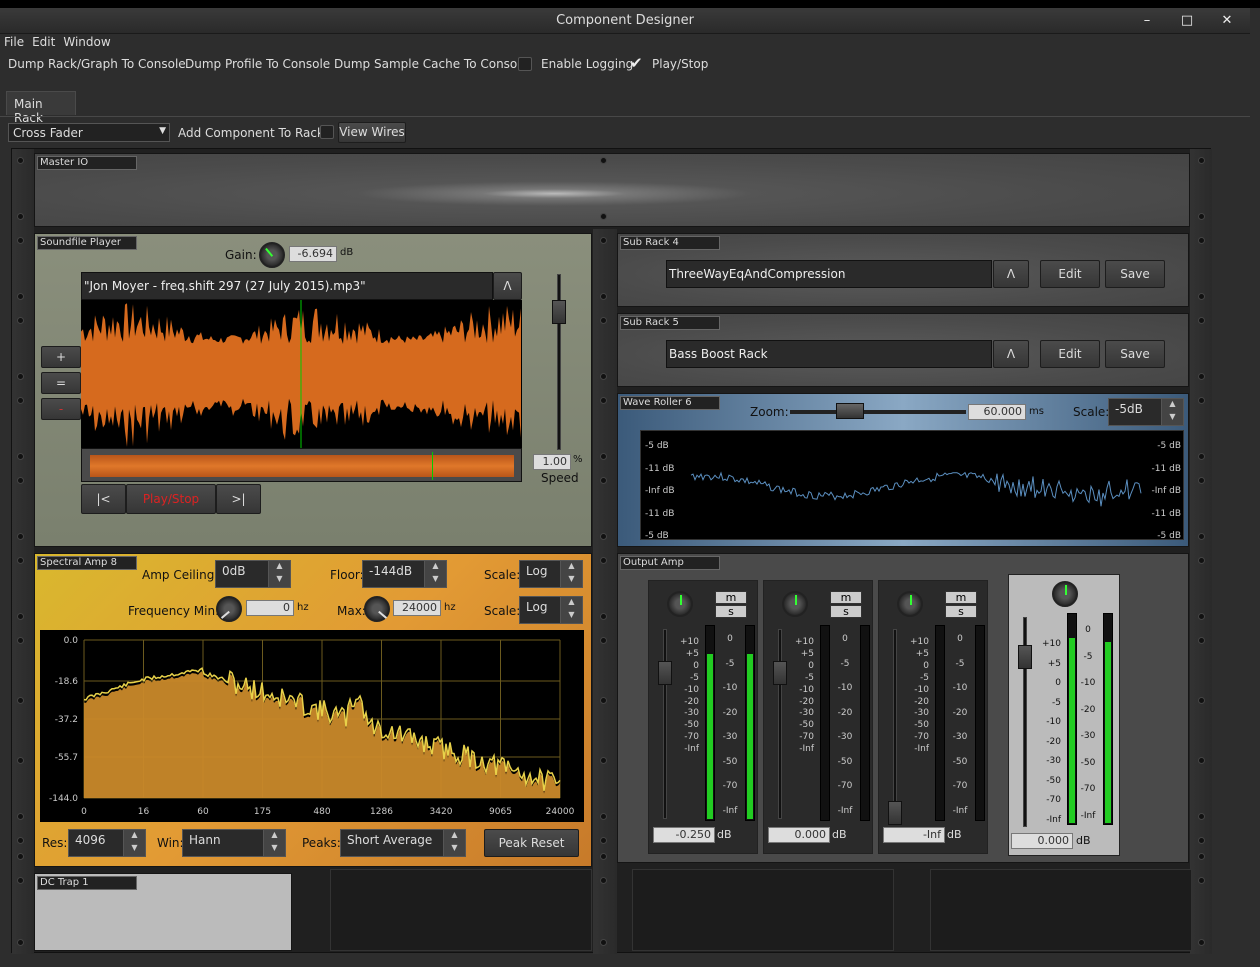 This screenshot has height=967, width=1260. I want to click on floor-spinner: -144dB ▲ ▼, so click(404, 574).